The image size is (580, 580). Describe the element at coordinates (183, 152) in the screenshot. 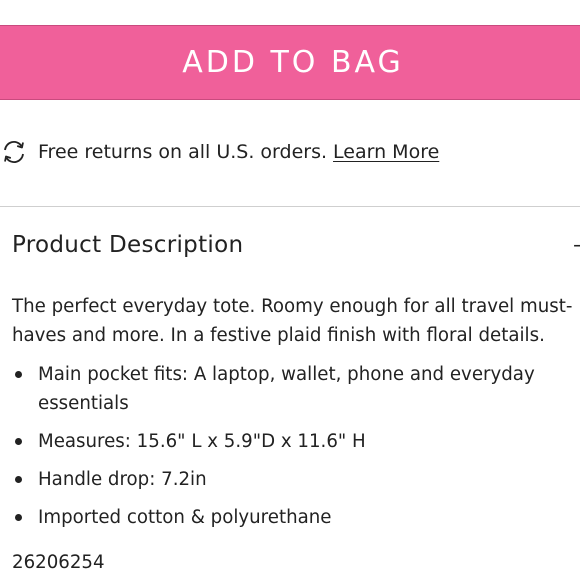

I see `free-returns-text: Free returns on all U.S. orders.` at that location.